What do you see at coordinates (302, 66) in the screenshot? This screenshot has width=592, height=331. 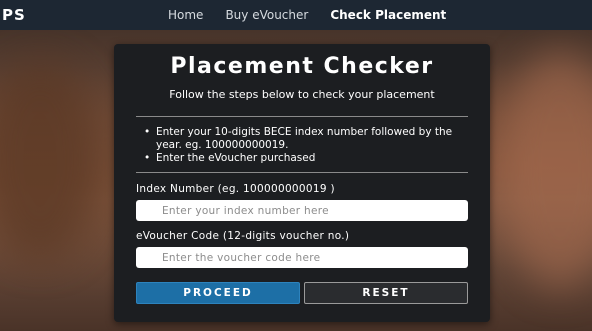 I see `card-title: Placement Checker` at bounding box center [302, 66].